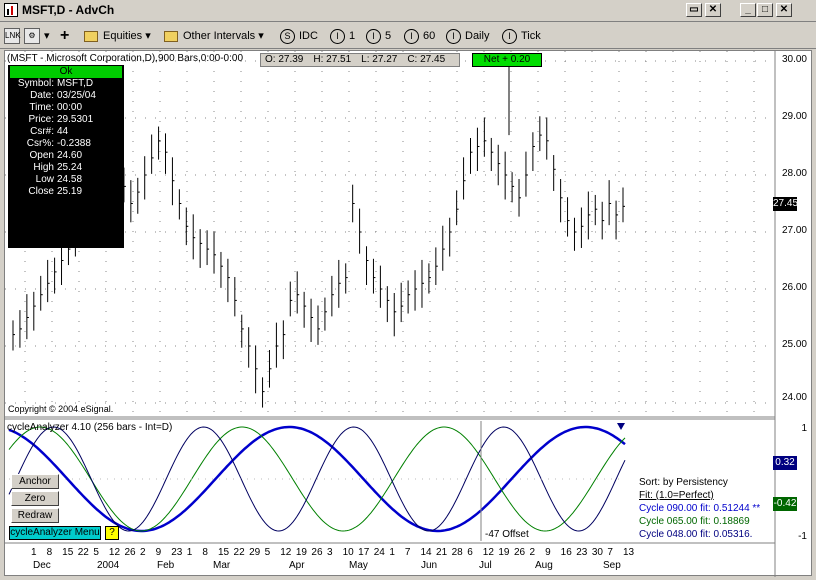 This screenshot has width=816, height=580. What do you see at coordinates (70, 107) in the screenshot?
I see `data-window-value: 00:00` at bounding box center [70, 107].